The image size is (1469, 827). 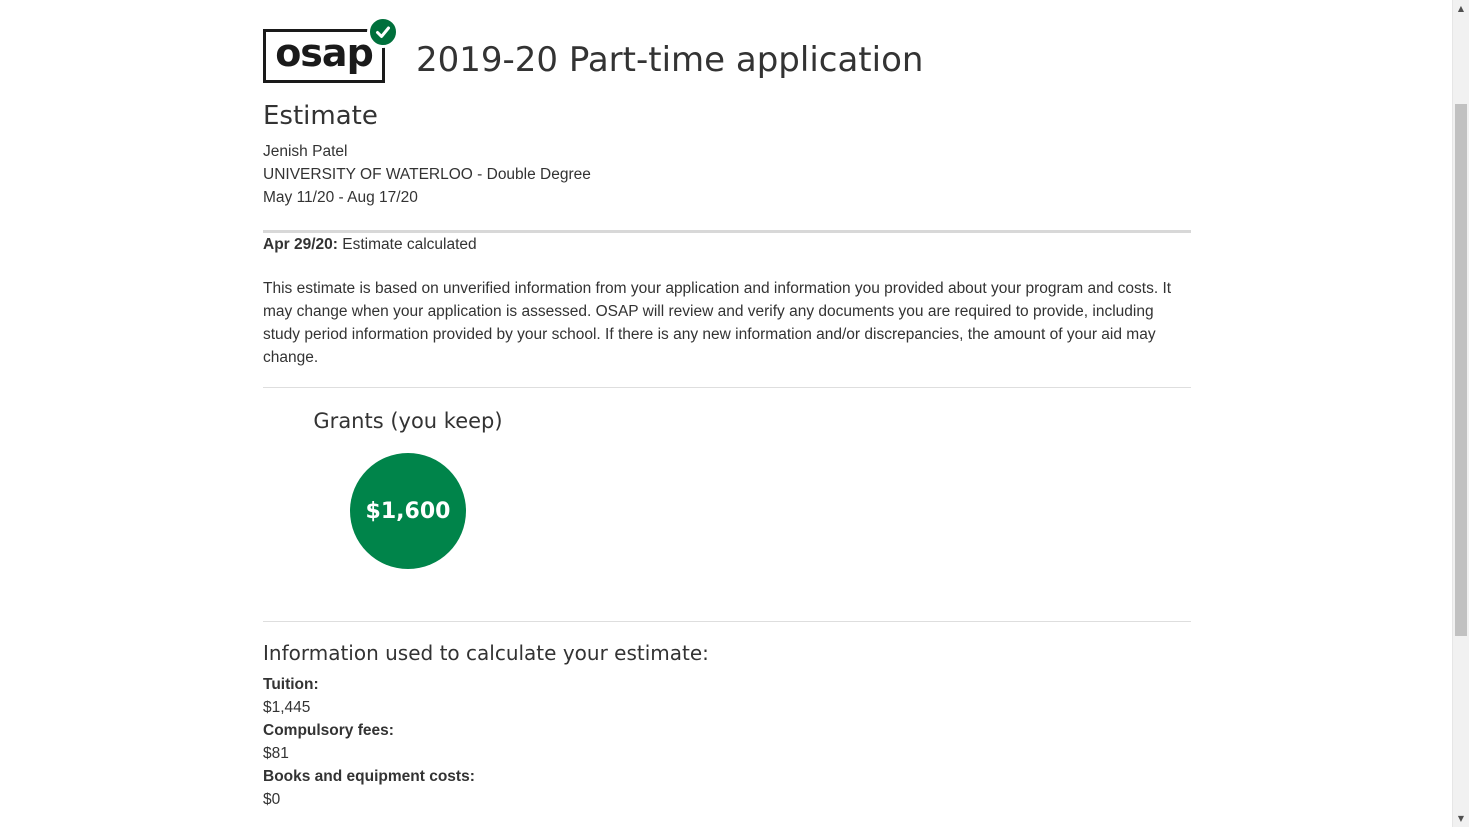 What do you see at coordinates (1461, 8) in the screenshot?
I see `scroll-up-arrow-icon: ▲` at bounding box center [1461, 8].